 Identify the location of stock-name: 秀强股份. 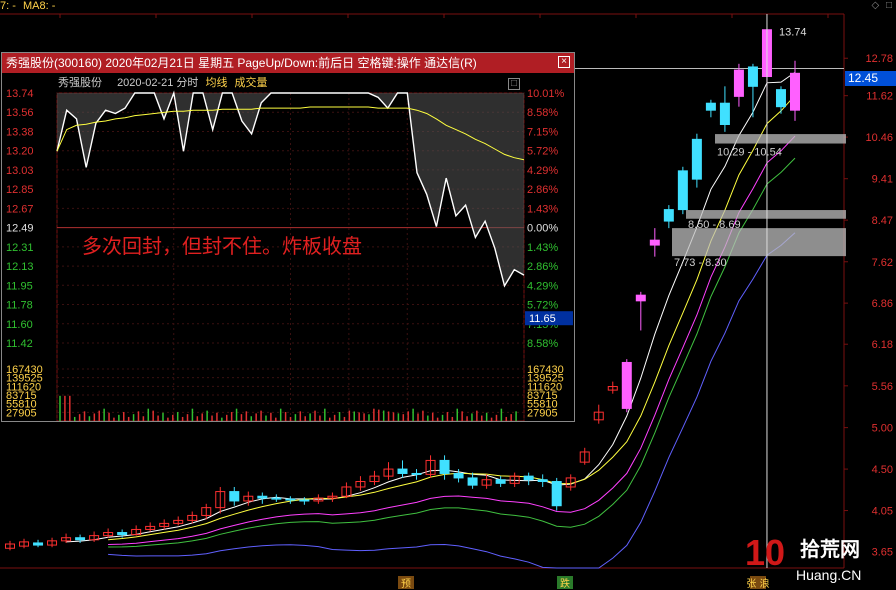
(80, 83).